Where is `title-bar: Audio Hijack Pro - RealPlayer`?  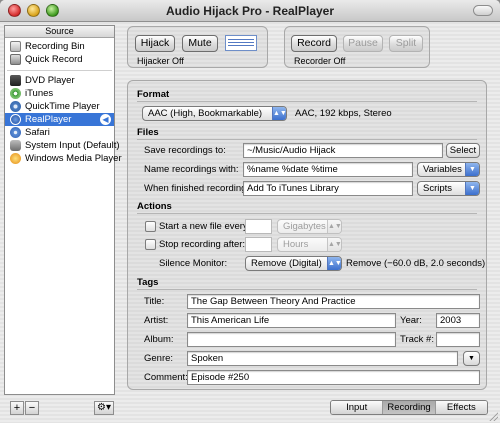
title-bar: Audio Hijack Pro - RealPlayer is located at coordinates (250, 11).